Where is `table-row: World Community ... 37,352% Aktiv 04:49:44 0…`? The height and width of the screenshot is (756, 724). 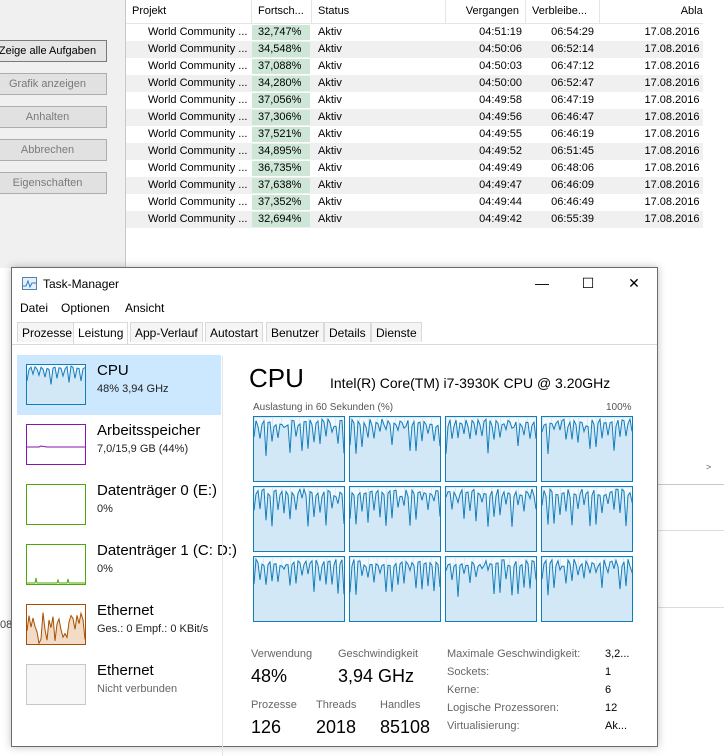 table-row: World Community ... 37,352% Aktiv 04:49:44 0… is located at coordinates (425, 202).